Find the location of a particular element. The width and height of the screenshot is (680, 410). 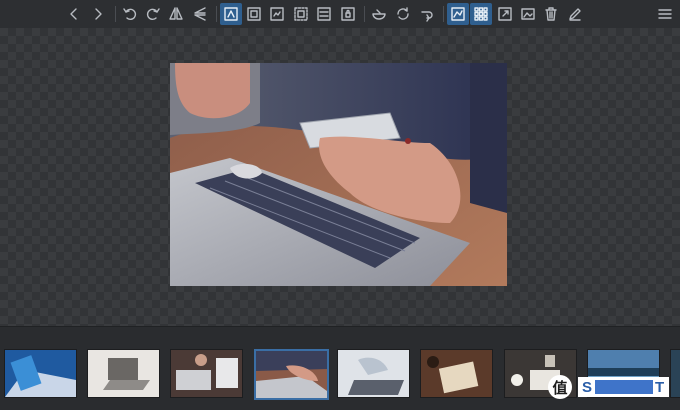

trash-icon is located at coordinates (551, 14).